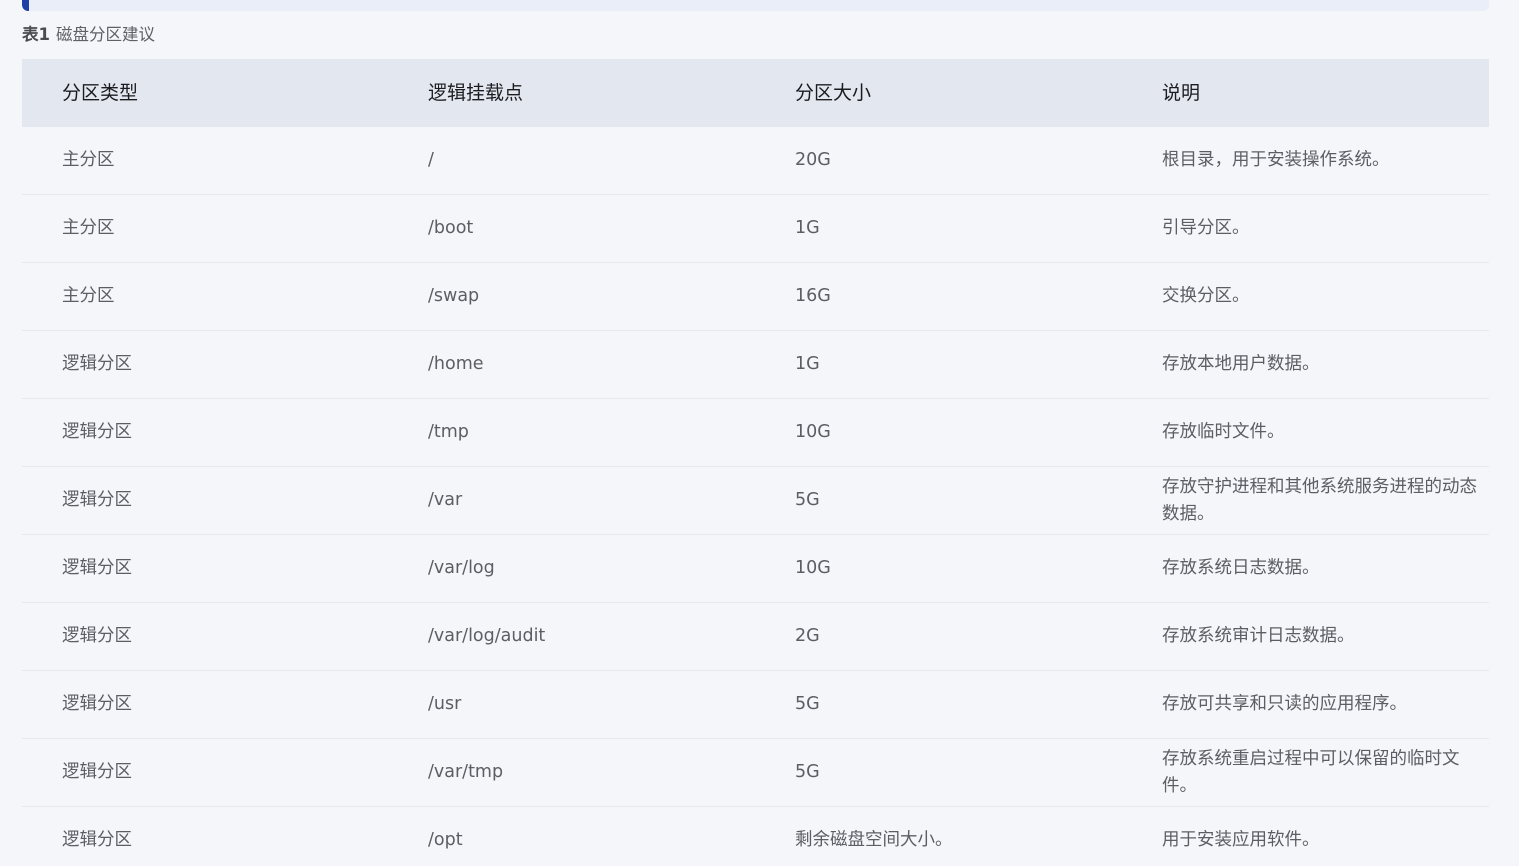  What do you see at coordinates (1319, 500) in the screenshot?
I see `cell-description: 存放守护进程和其他系统服务进程的动态数据。` at bounding box center [1319, 500].